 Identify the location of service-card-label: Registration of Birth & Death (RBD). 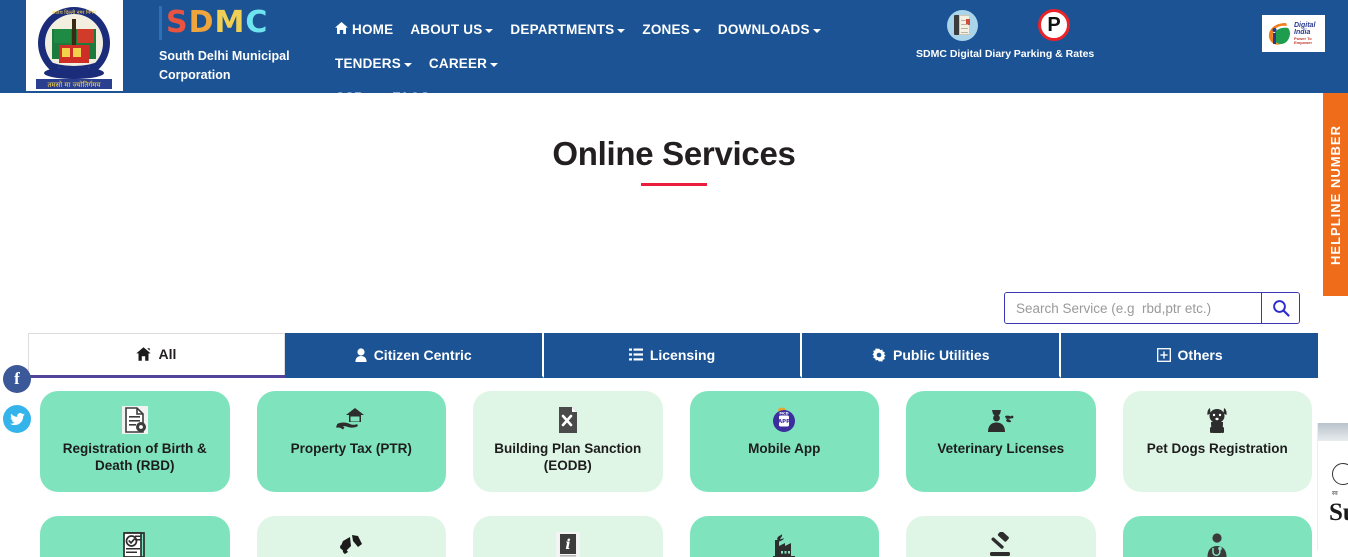
(134, 457).